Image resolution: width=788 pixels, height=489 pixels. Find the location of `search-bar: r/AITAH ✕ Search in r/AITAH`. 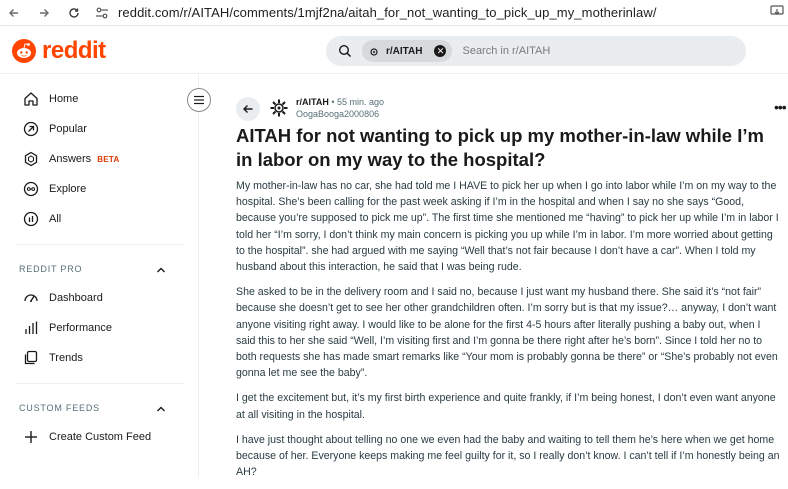

search-bar: r/AITAH ✕ Search in r/AITAH is located at coordinates (536, 51).